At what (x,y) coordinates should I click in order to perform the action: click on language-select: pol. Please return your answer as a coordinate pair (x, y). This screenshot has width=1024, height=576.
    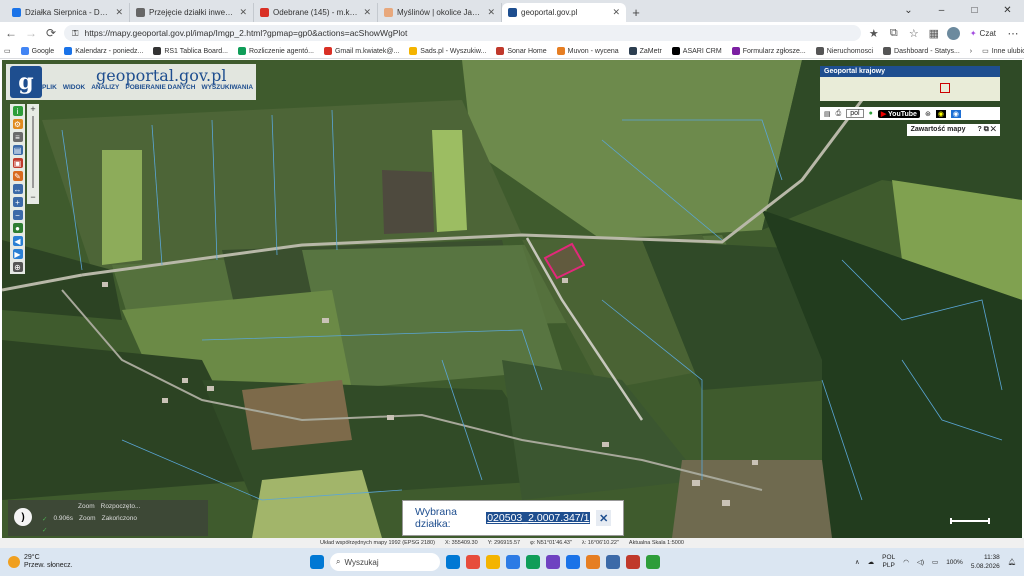
    Looking at the image, I should click on (855, 113).